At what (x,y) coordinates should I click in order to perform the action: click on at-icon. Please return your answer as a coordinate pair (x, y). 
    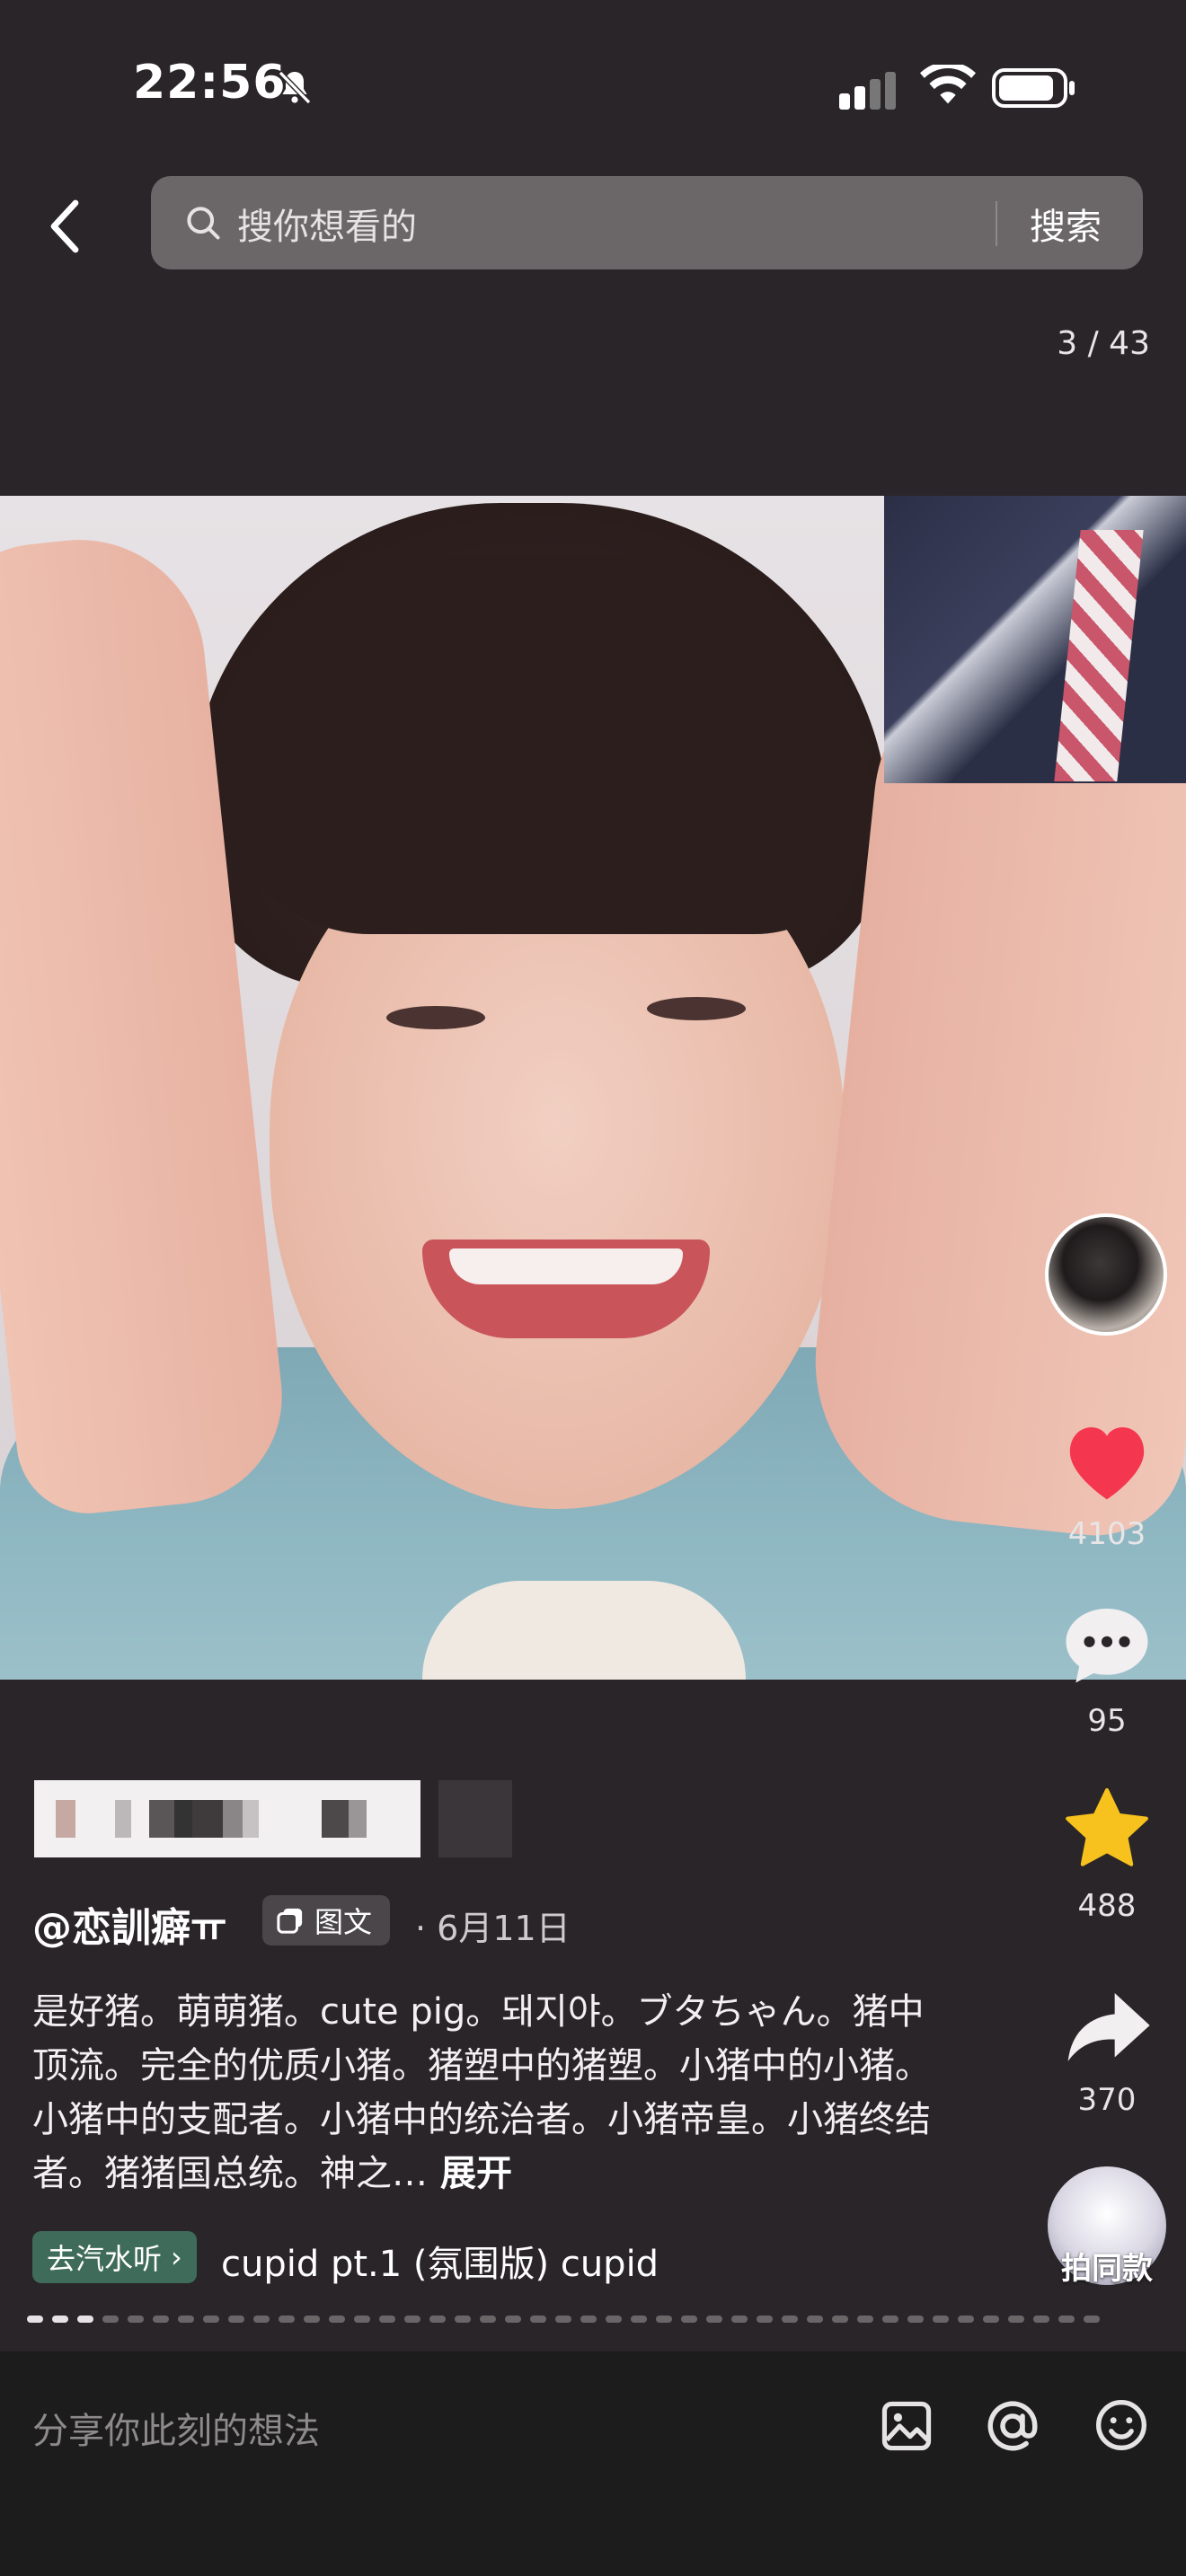
    Looking at the image, I should click on (1013, 2426).